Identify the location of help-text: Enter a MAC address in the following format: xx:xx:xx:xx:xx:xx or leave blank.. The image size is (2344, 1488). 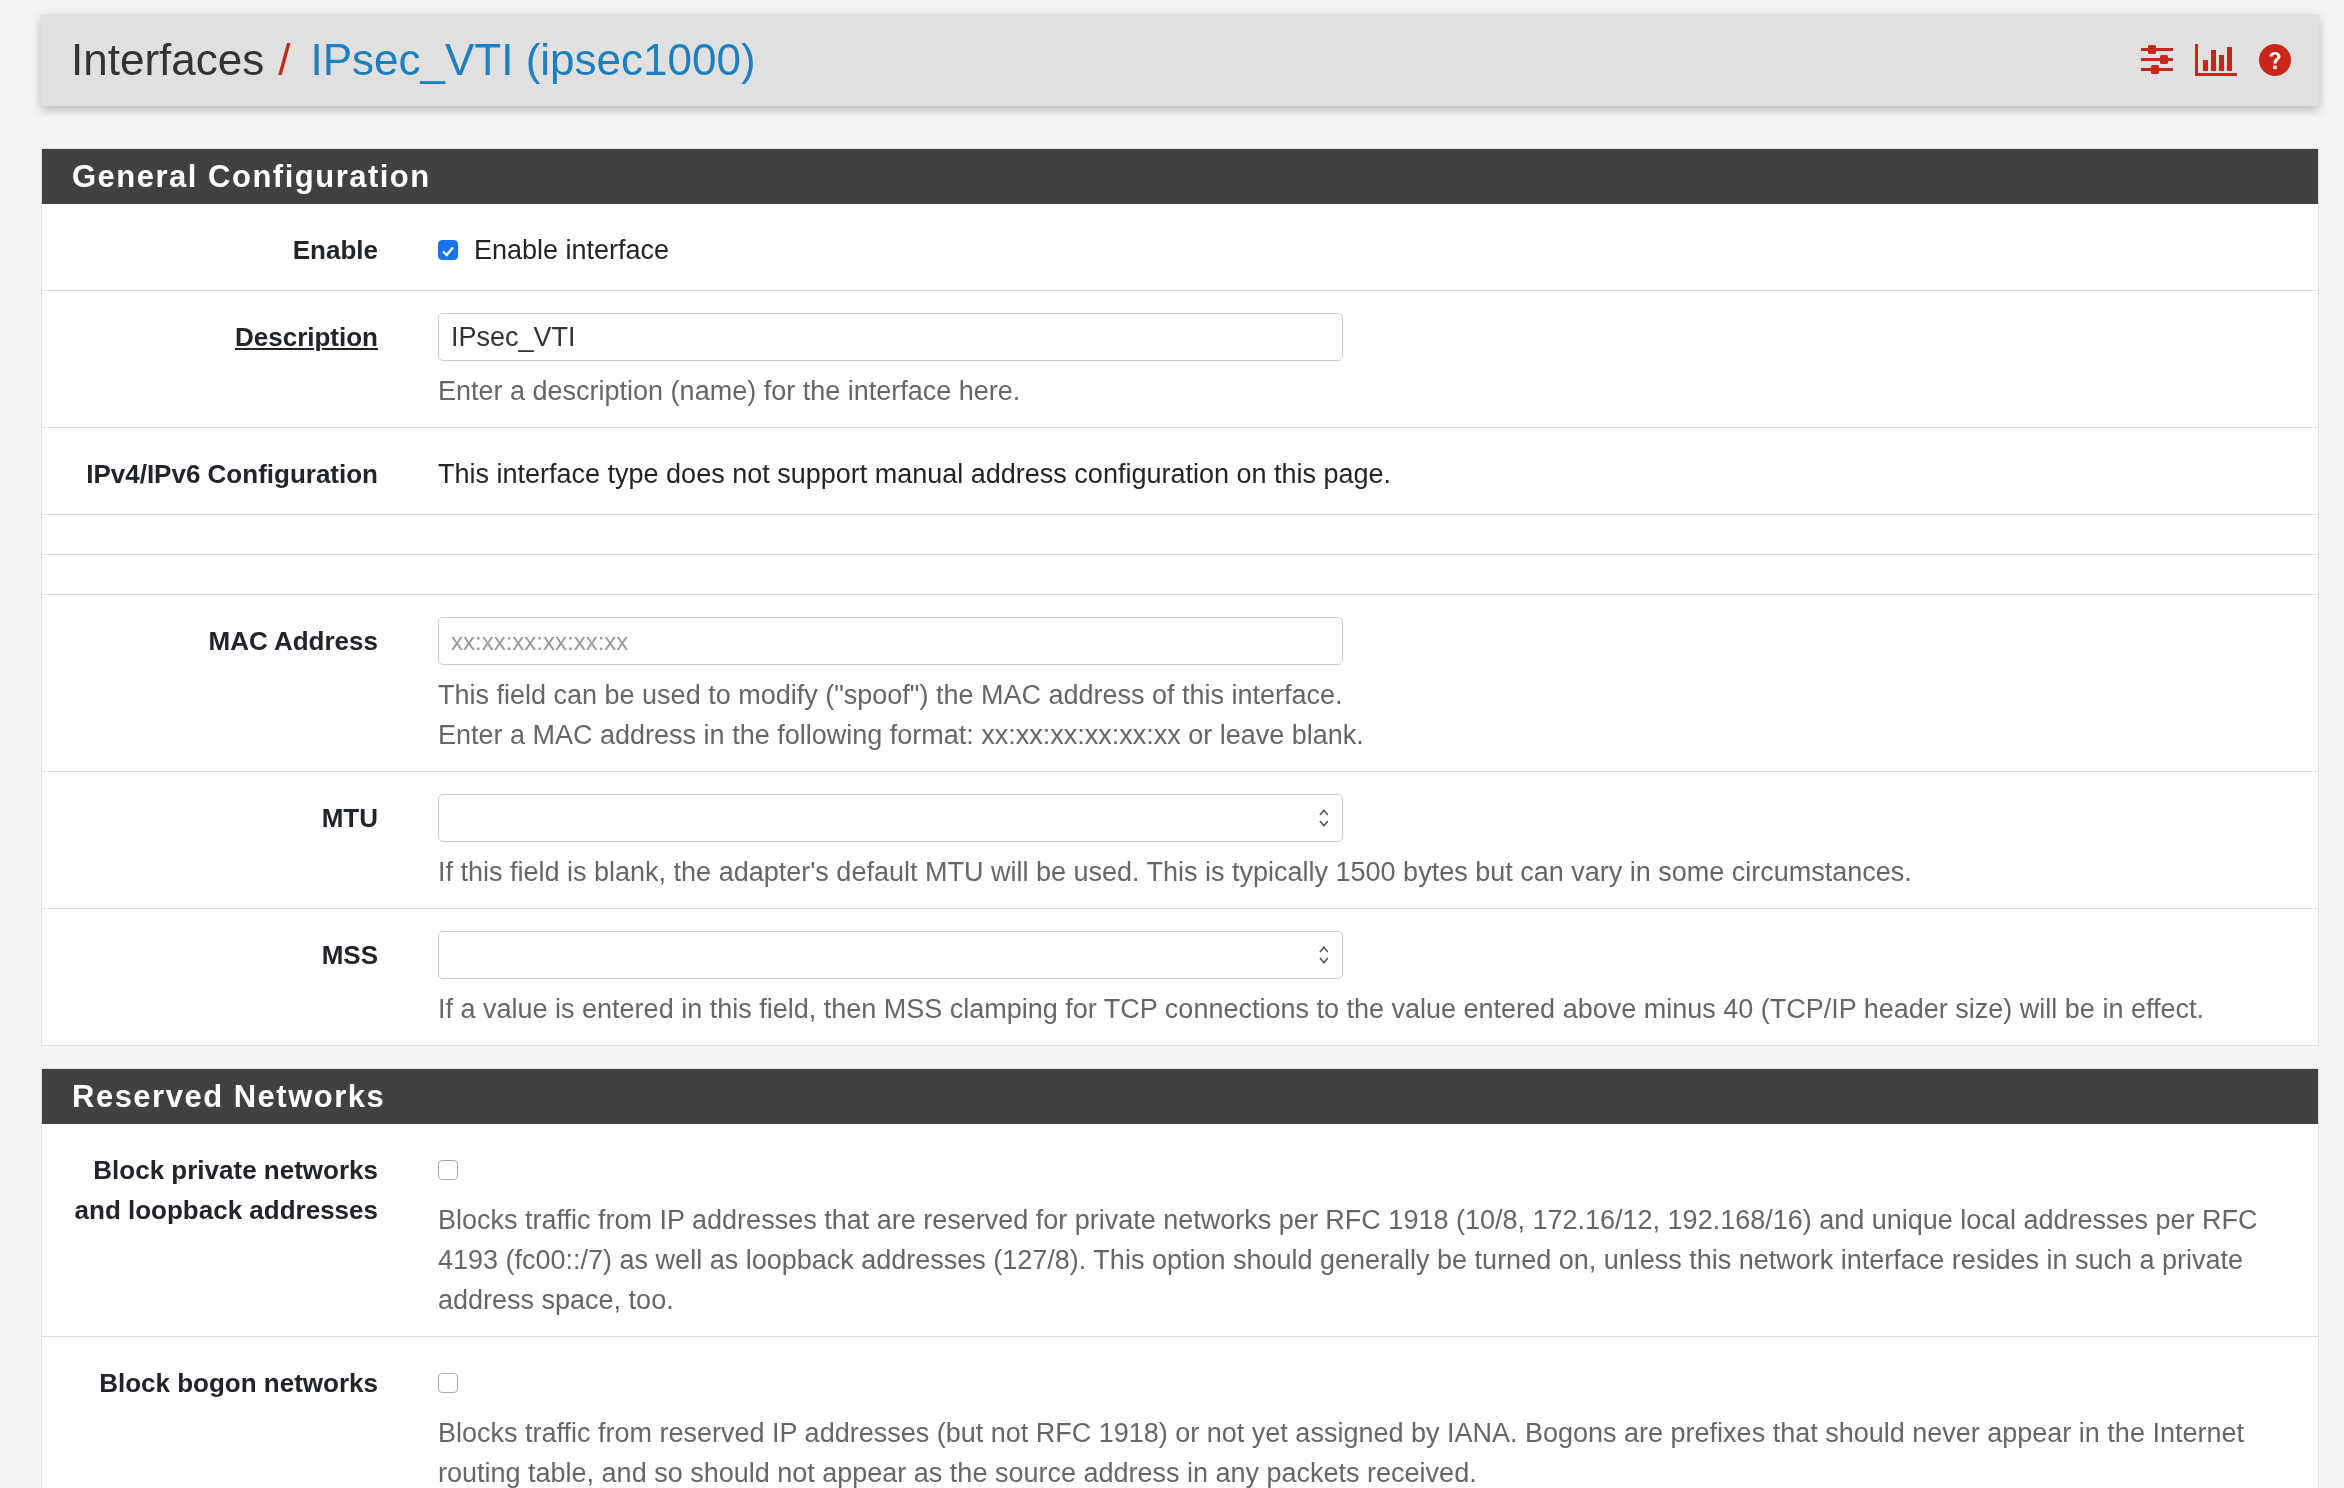
(901, 735).